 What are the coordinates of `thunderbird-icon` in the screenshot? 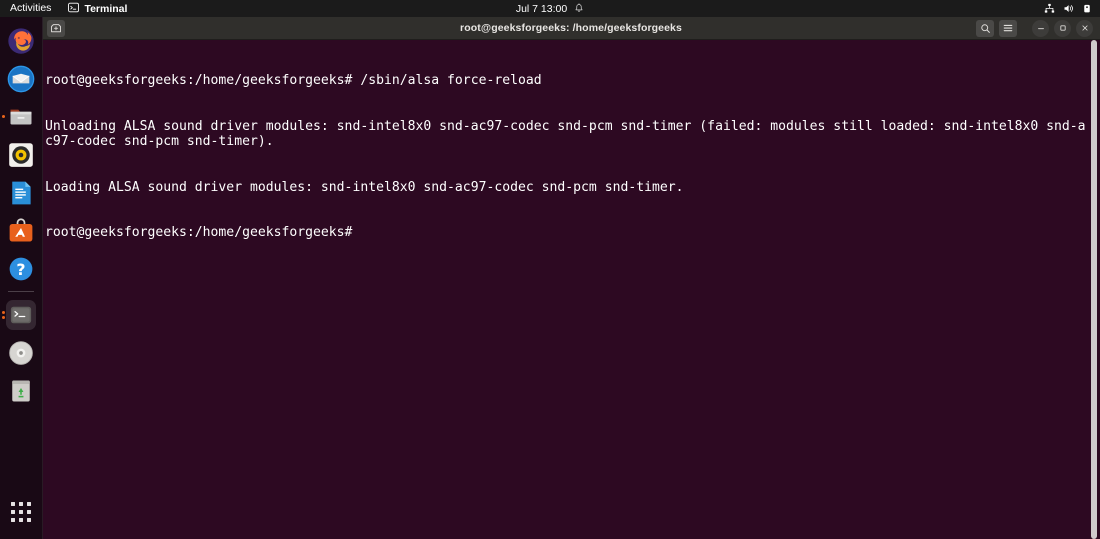 It's located at (21, 79).